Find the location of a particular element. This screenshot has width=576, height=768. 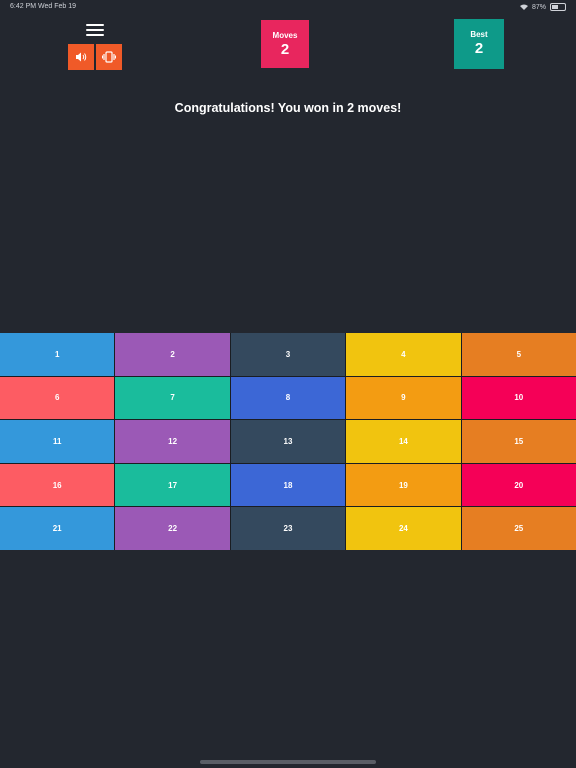

win-message: Congratulations! You won in 2 moves! is located at coordinates (288, 108).